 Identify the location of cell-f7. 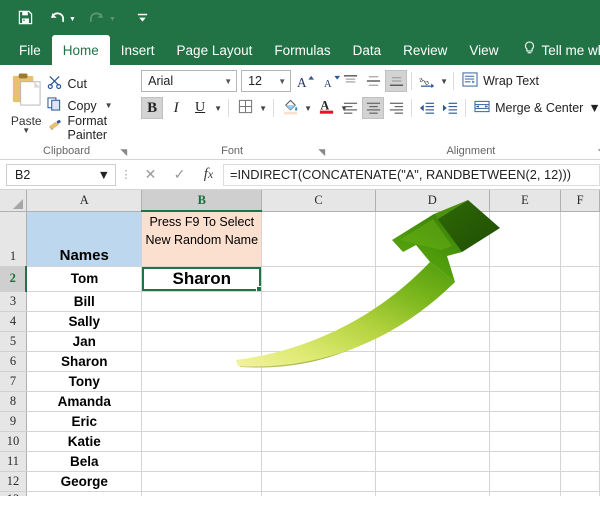
(580, 381).